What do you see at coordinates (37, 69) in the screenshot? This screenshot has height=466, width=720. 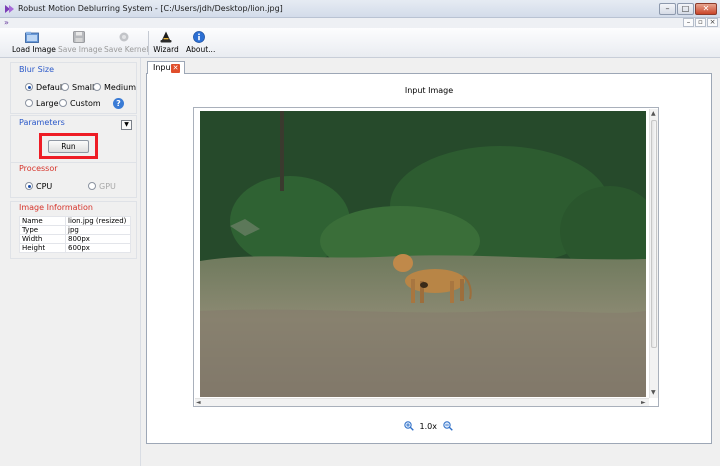 I see `blur-size-heading: Blur Size` at bounding box center [37, 69].